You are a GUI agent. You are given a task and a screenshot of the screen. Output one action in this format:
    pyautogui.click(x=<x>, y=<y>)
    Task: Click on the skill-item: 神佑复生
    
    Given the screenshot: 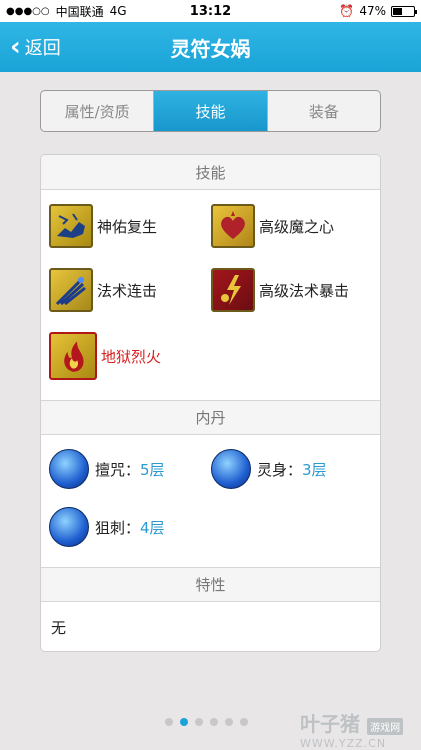 What is the action you would take?
    pyautogui.click(x=103, y=226)
    